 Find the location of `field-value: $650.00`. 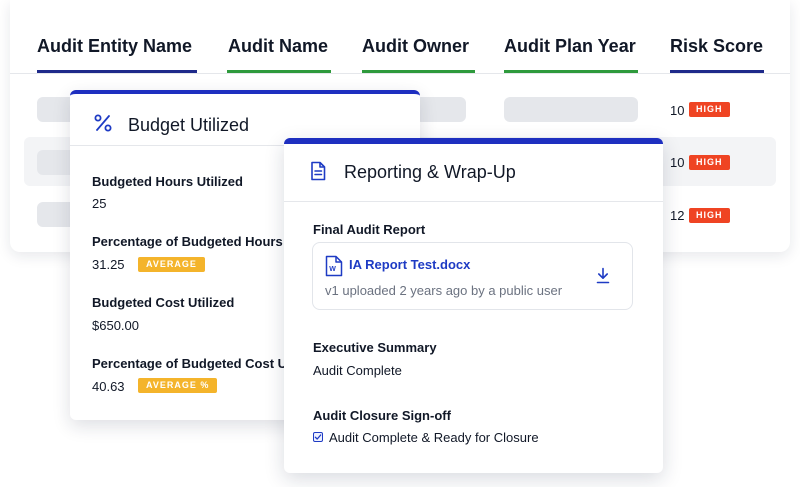

field-value: $650.00 is located at coordinates (115, 325).